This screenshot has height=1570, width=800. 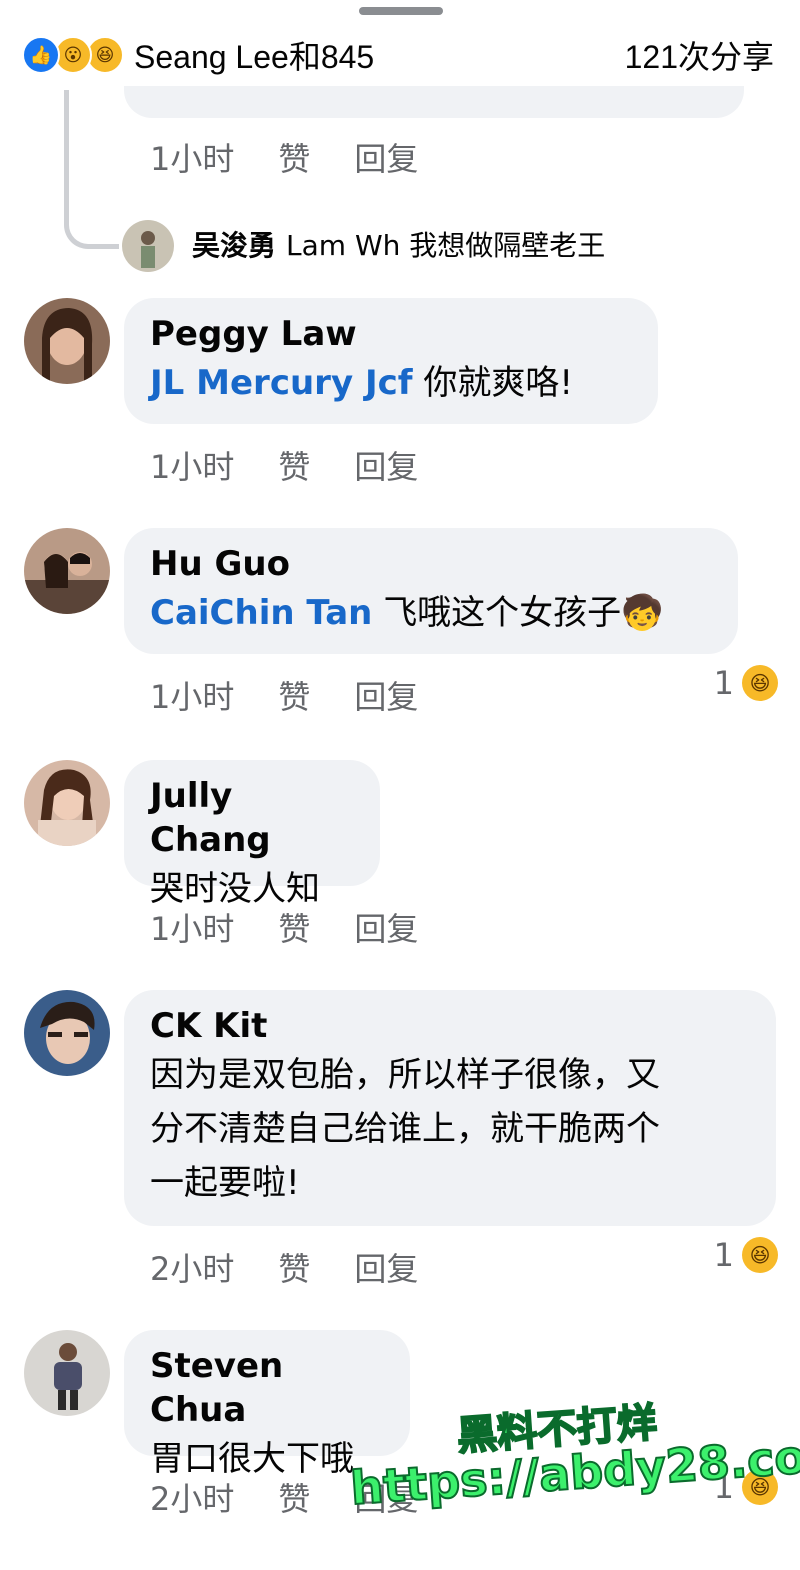 What do you see at coordinates (642, 613) in the screenshot?
I see `girl-emoji-icon: 🧒` at bounding box center [642, 613].